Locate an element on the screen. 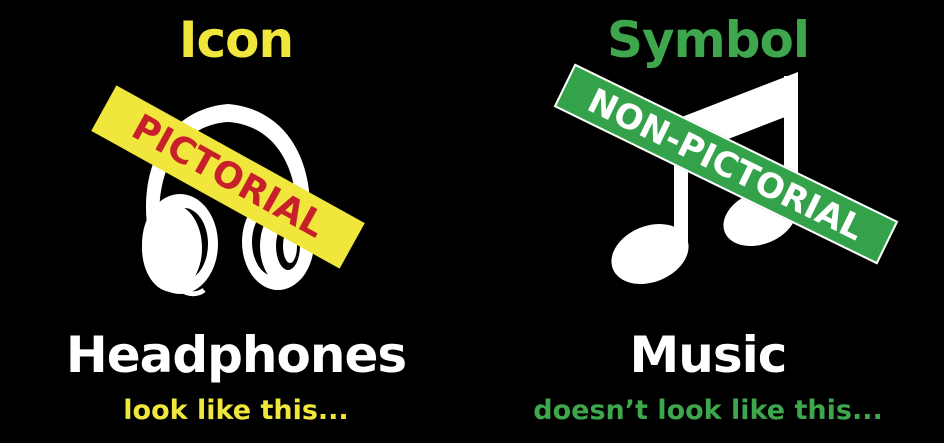  headphones-label: Headphones is located at coordinates (236, 355).